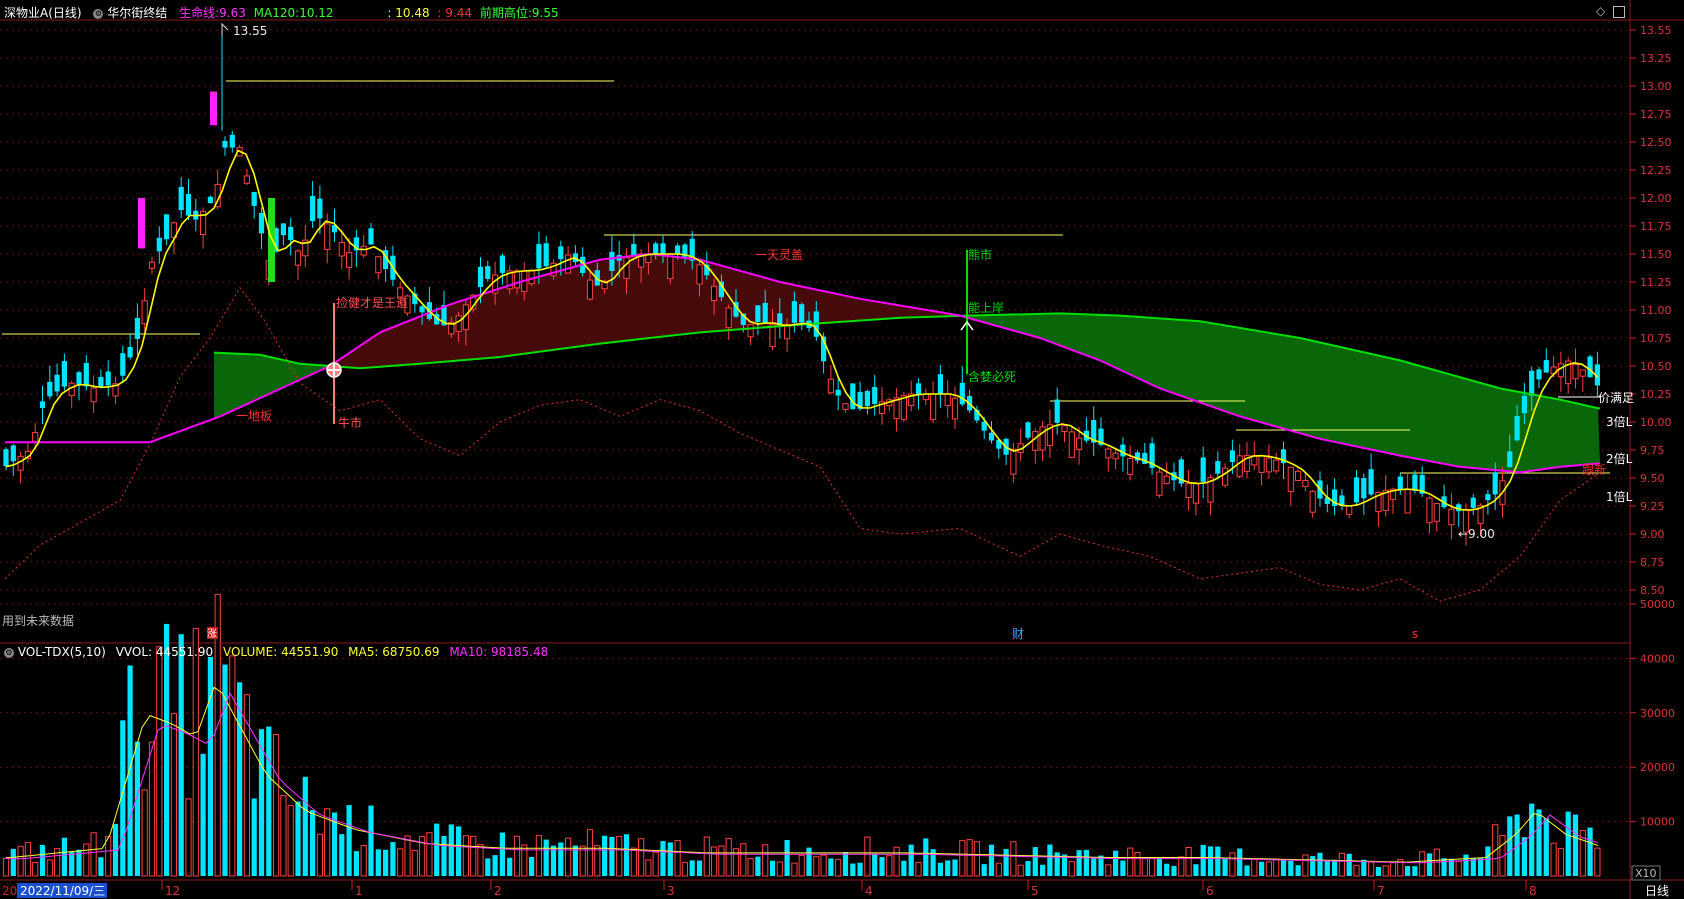  What do you see at coordinates (43, 13) in the screenshot?
I see `stock-title: 深物业A(日线)` at bounding box center [43, 13].